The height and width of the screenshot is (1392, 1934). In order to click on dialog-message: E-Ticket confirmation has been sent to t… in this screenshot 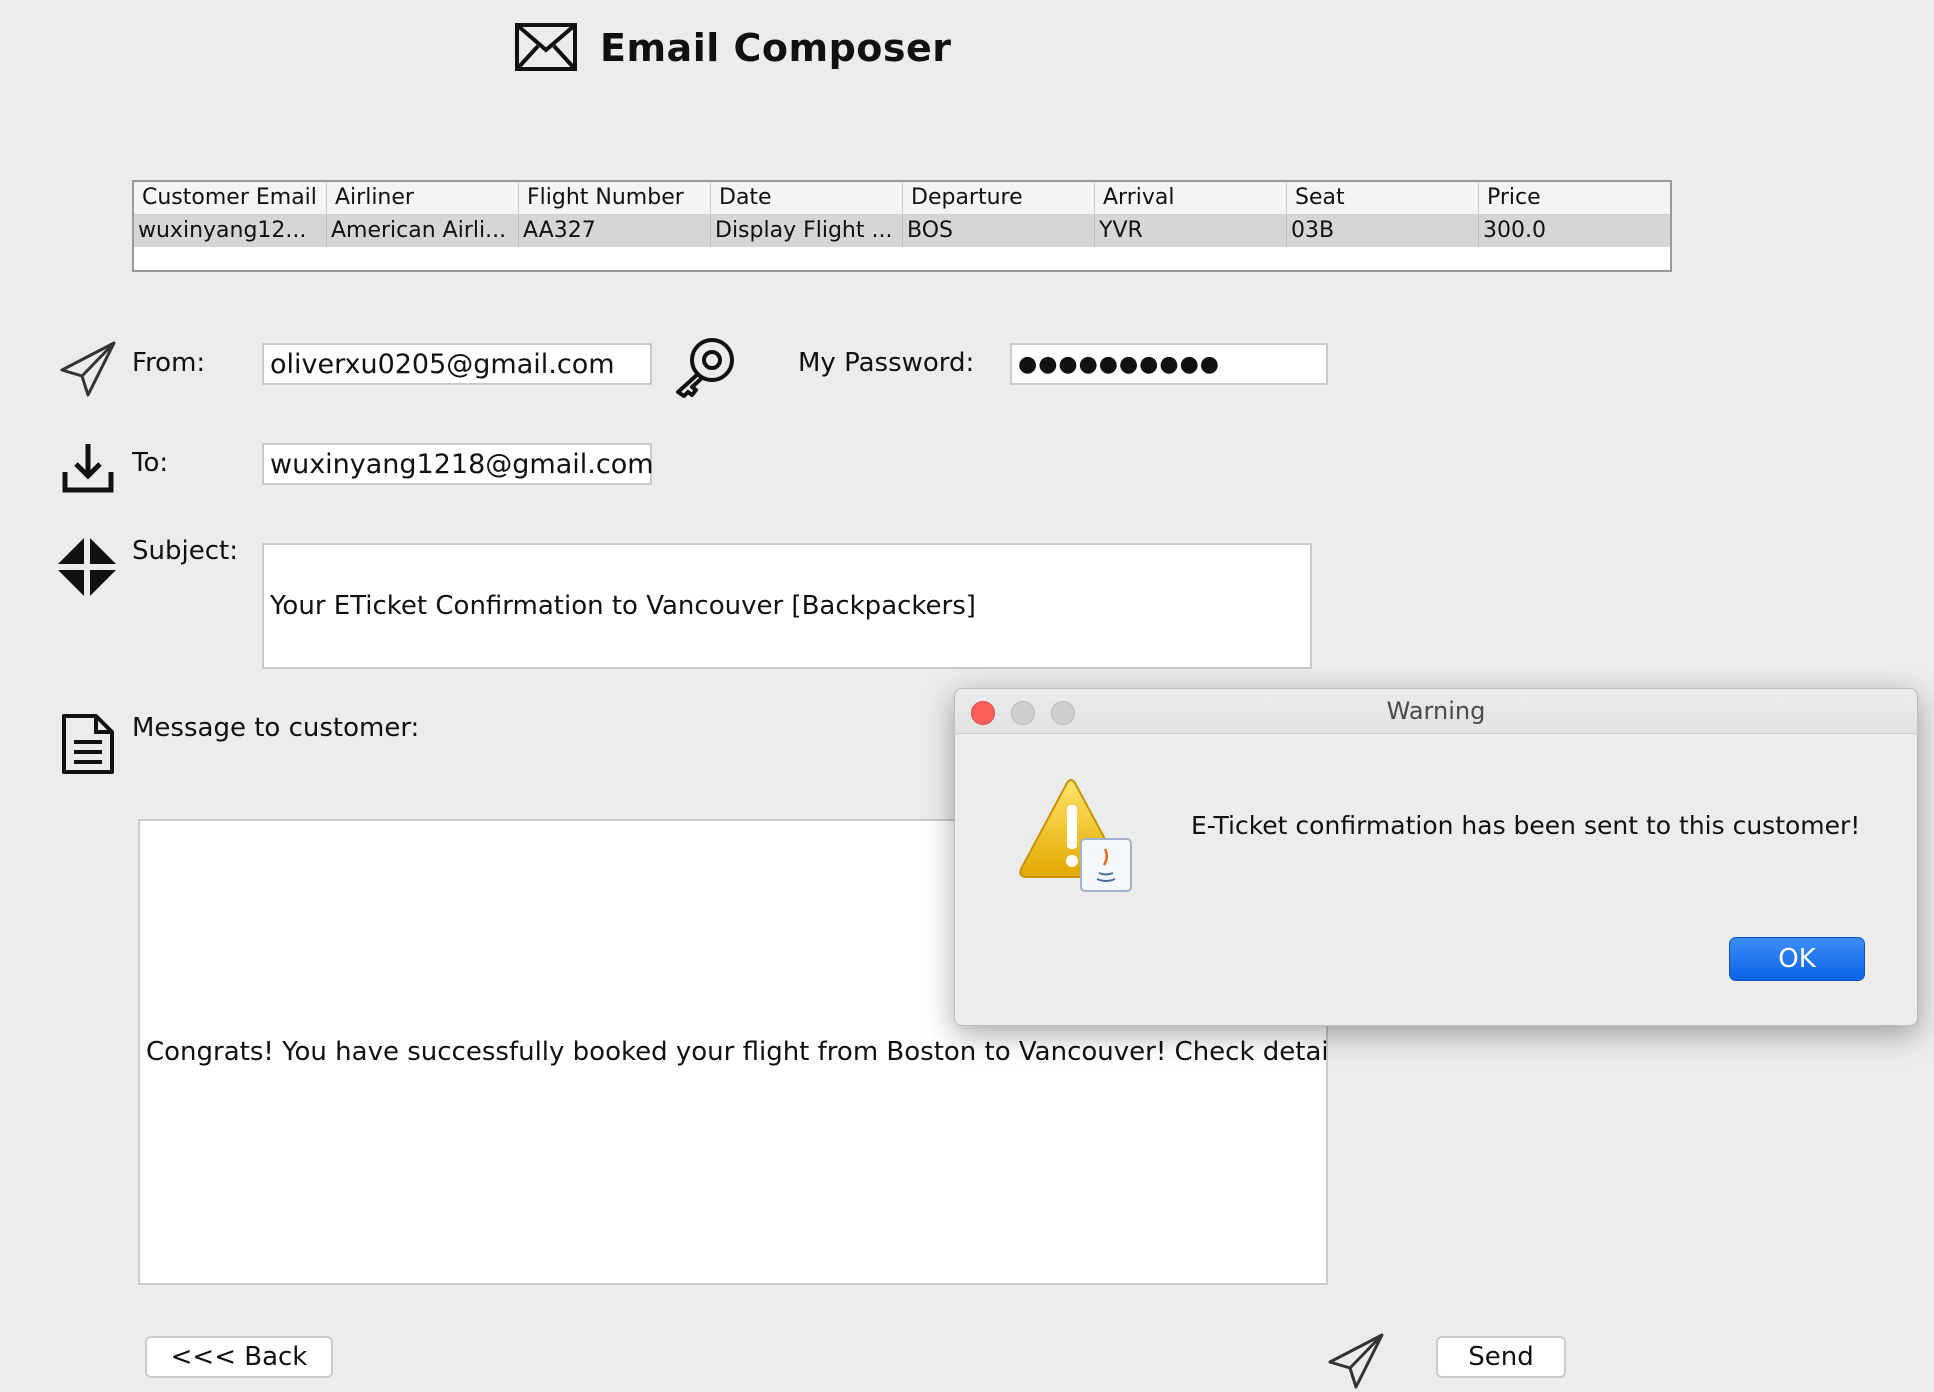, I will do `click(1526, 825)`.